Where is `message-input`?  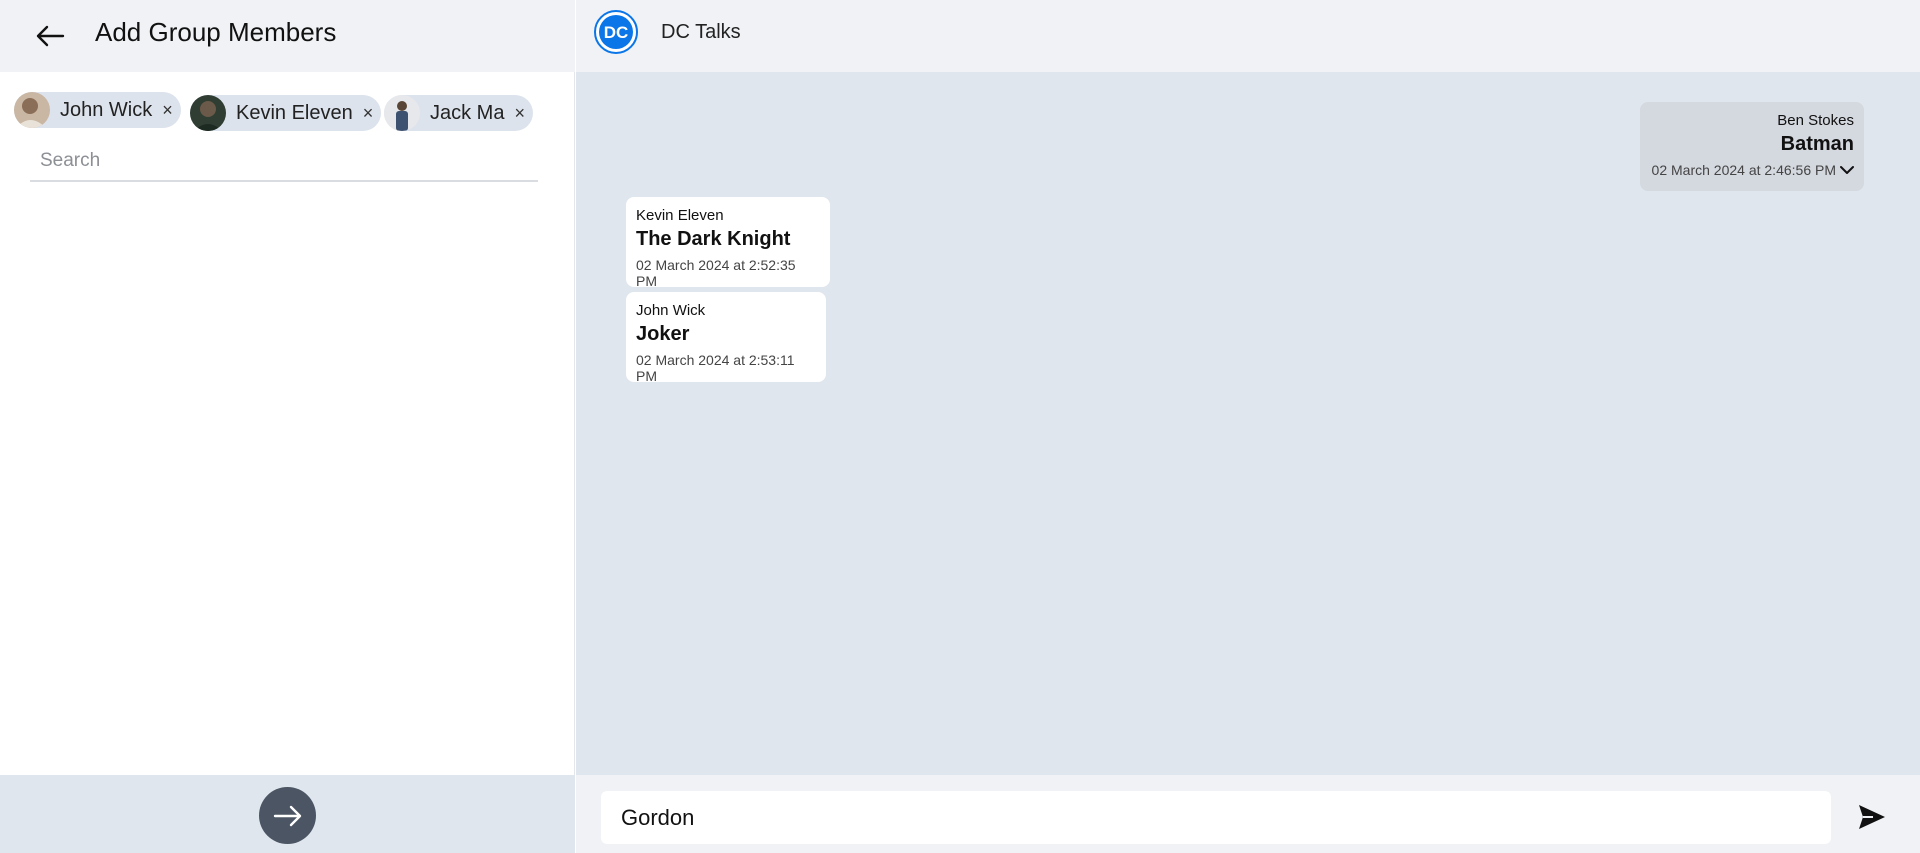 message-input is located at coordinates (1216, 817).